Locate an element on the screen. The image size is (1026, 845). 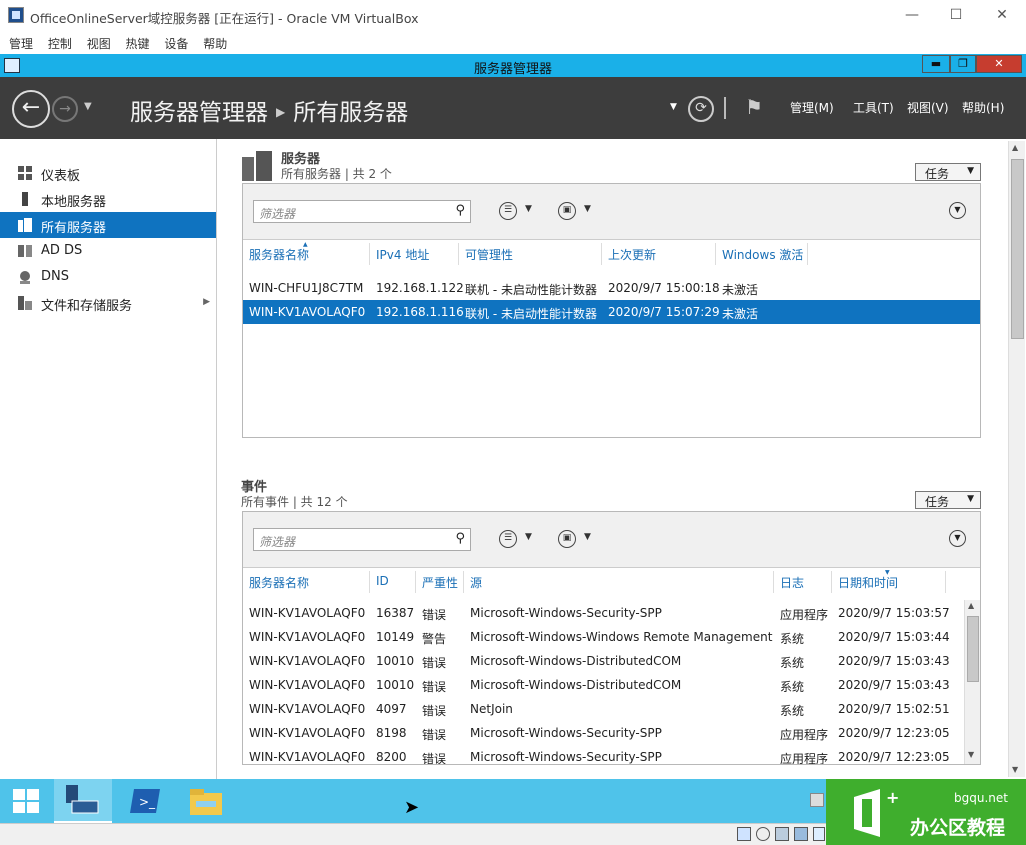
server-manager-title-bar: 服务器管理器 ▬ ❐ ✕ is located at coordinates (513, 65).